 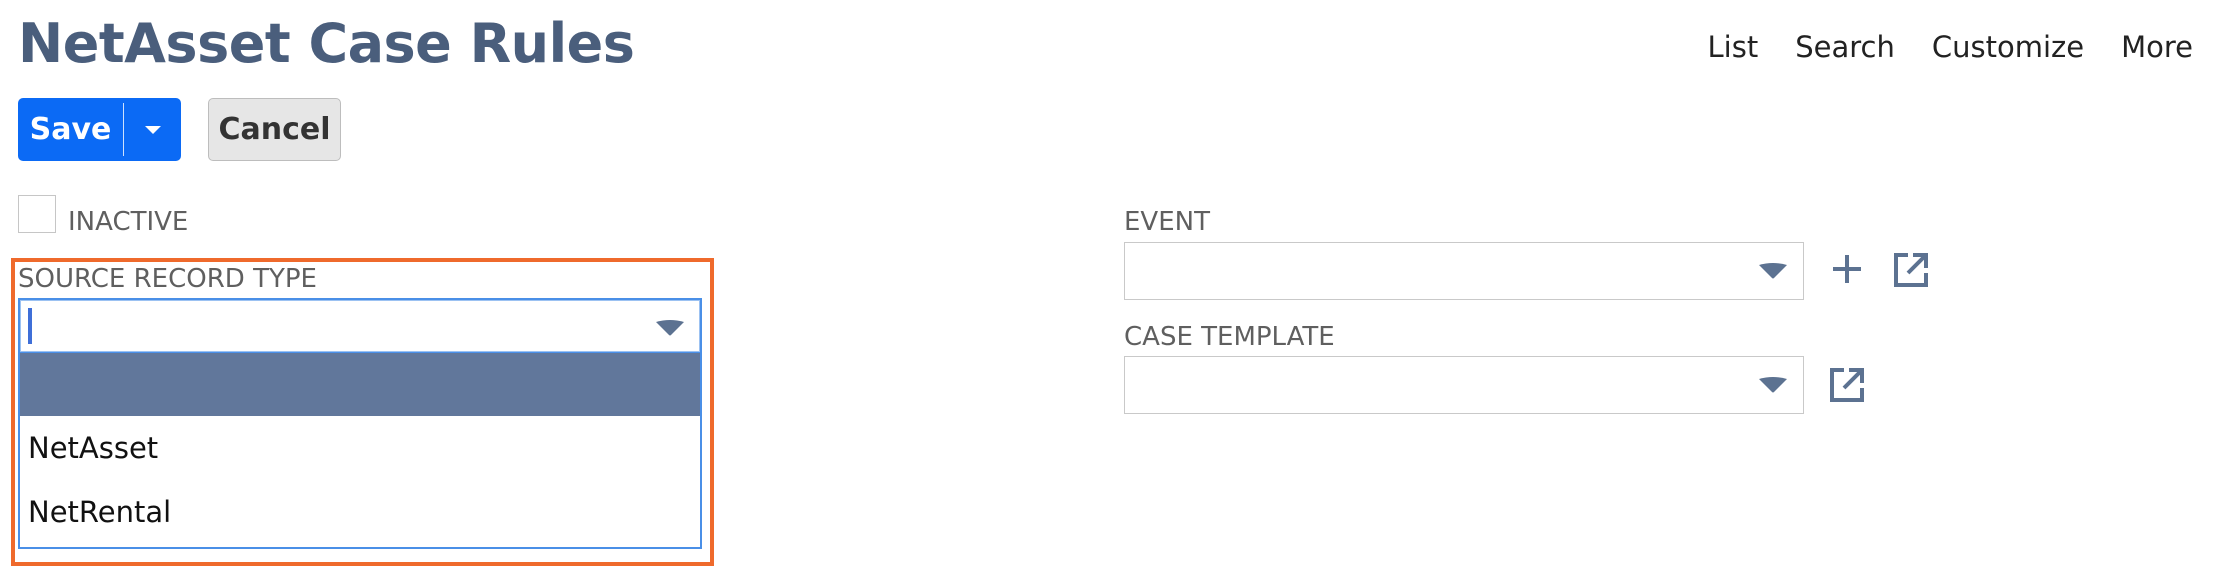 I want to click on event-select, so click(x=1464, y=271).